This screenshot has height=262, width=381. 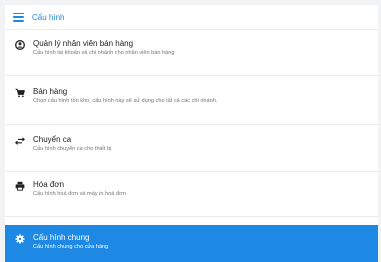 What do you see at coordinates (191, 17) in the screenshot?
I see `settings-header: Cấu hình` at bounding box center [191, 17].